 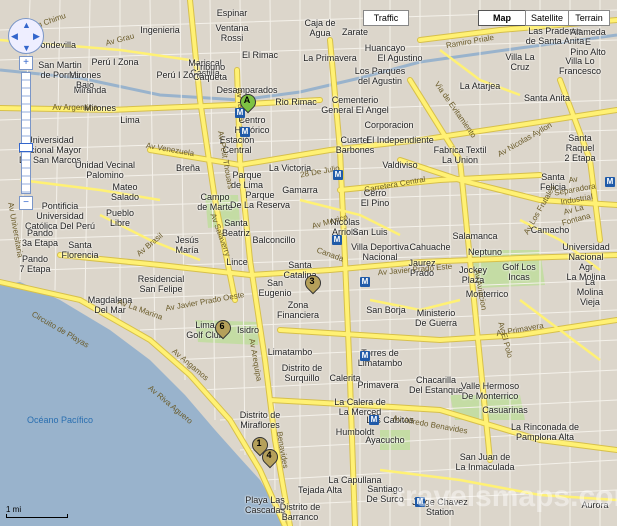 What do you see at coordinates (395, 440) in the screenshot?
I see `park-area` at bounding box center [395, 440].